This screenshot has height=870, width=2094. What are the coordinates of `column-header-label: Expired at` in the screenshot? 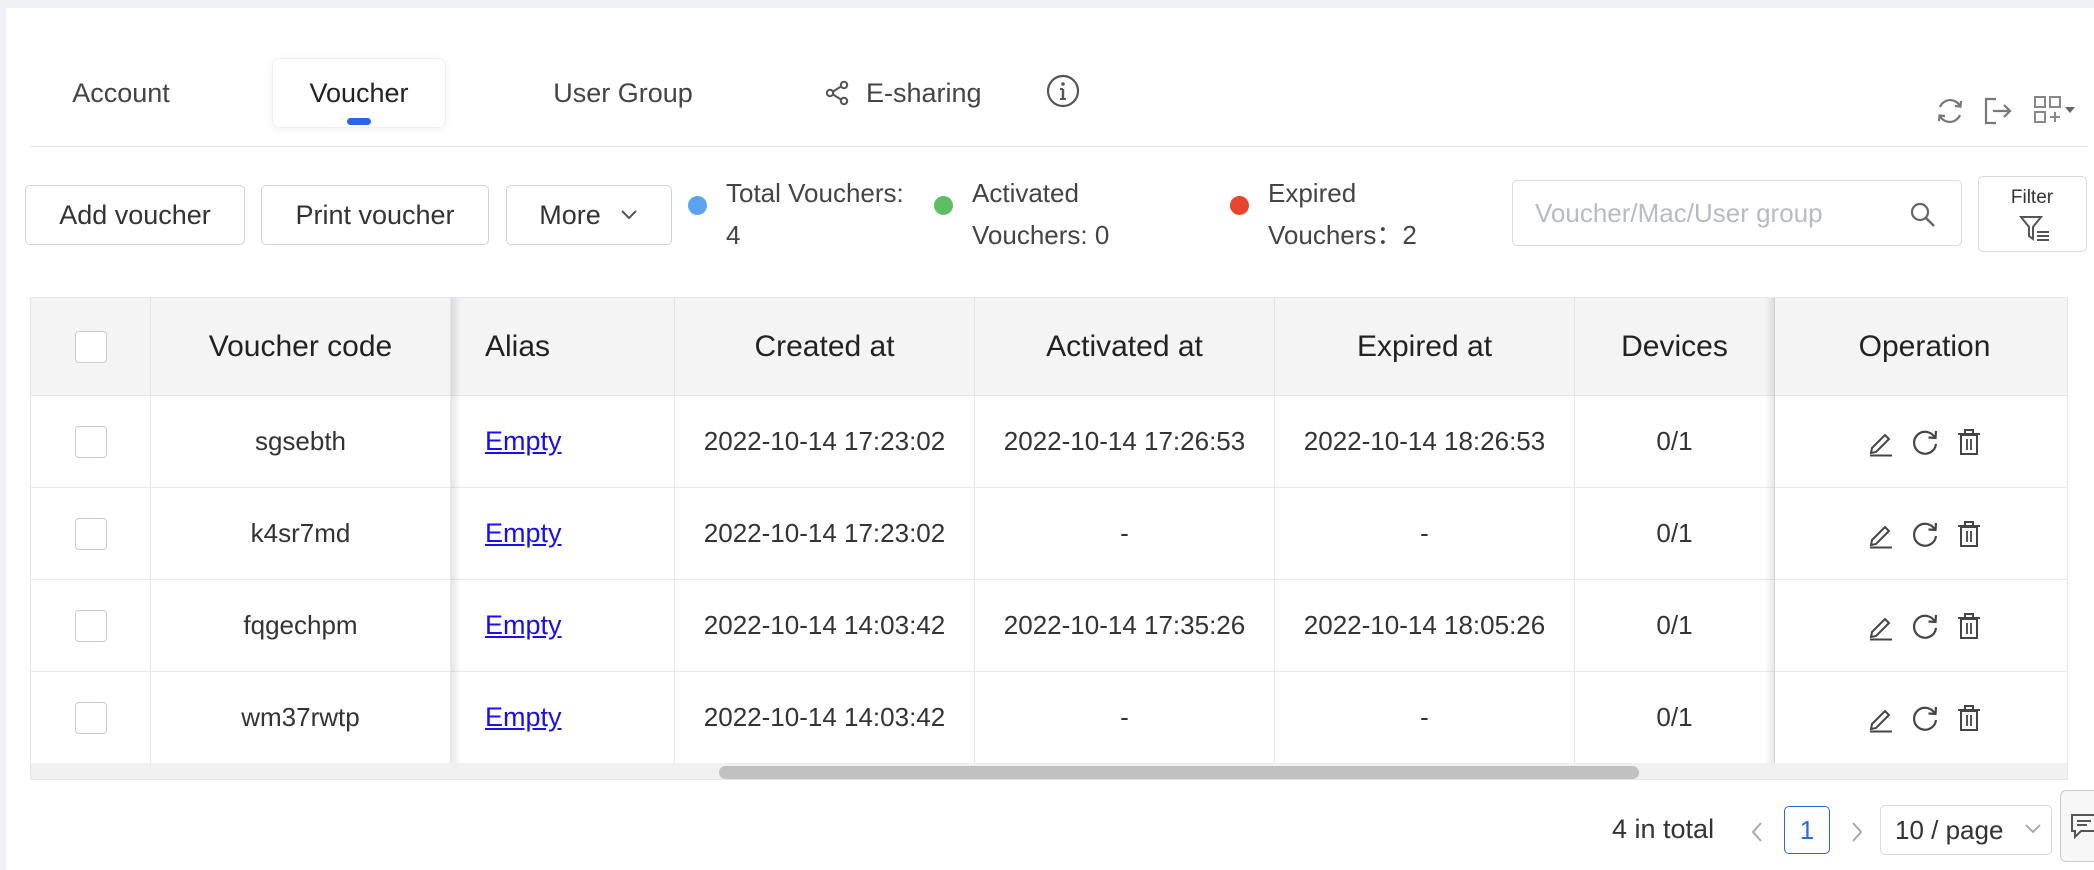 It's located at (1424, 346).